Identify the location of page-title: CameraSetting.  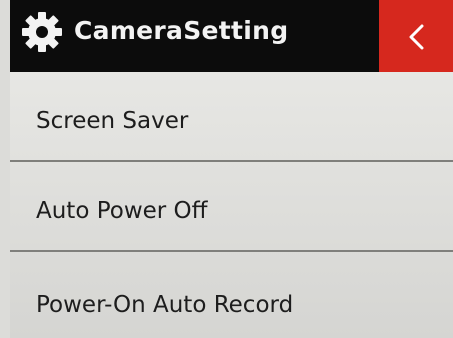
(181, 30).